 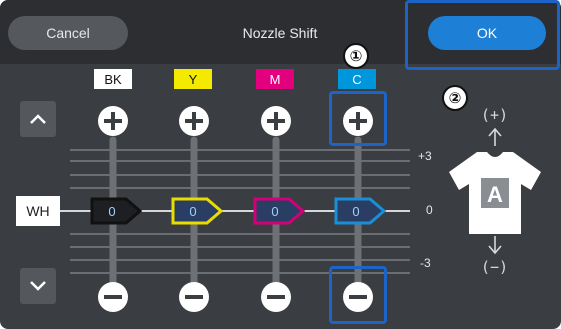 What do you see at coordinates (274, 211) in the screenshot?
I see `slider-value-m: 0` at bounding box center [274, 211].